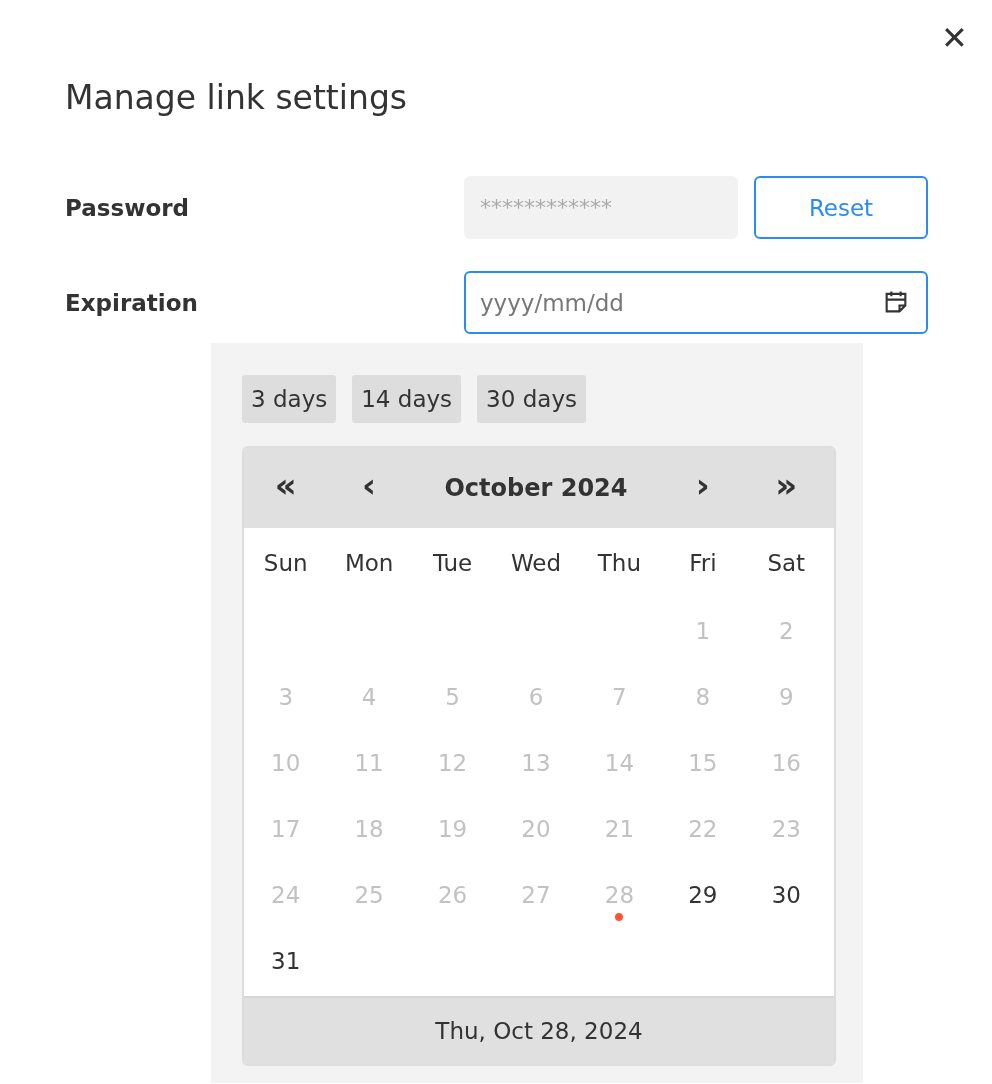  What do you see at coordinates (703, 563) in the screenshot?
I see `weekday-label: Fri` at bounding box center [703, 563].